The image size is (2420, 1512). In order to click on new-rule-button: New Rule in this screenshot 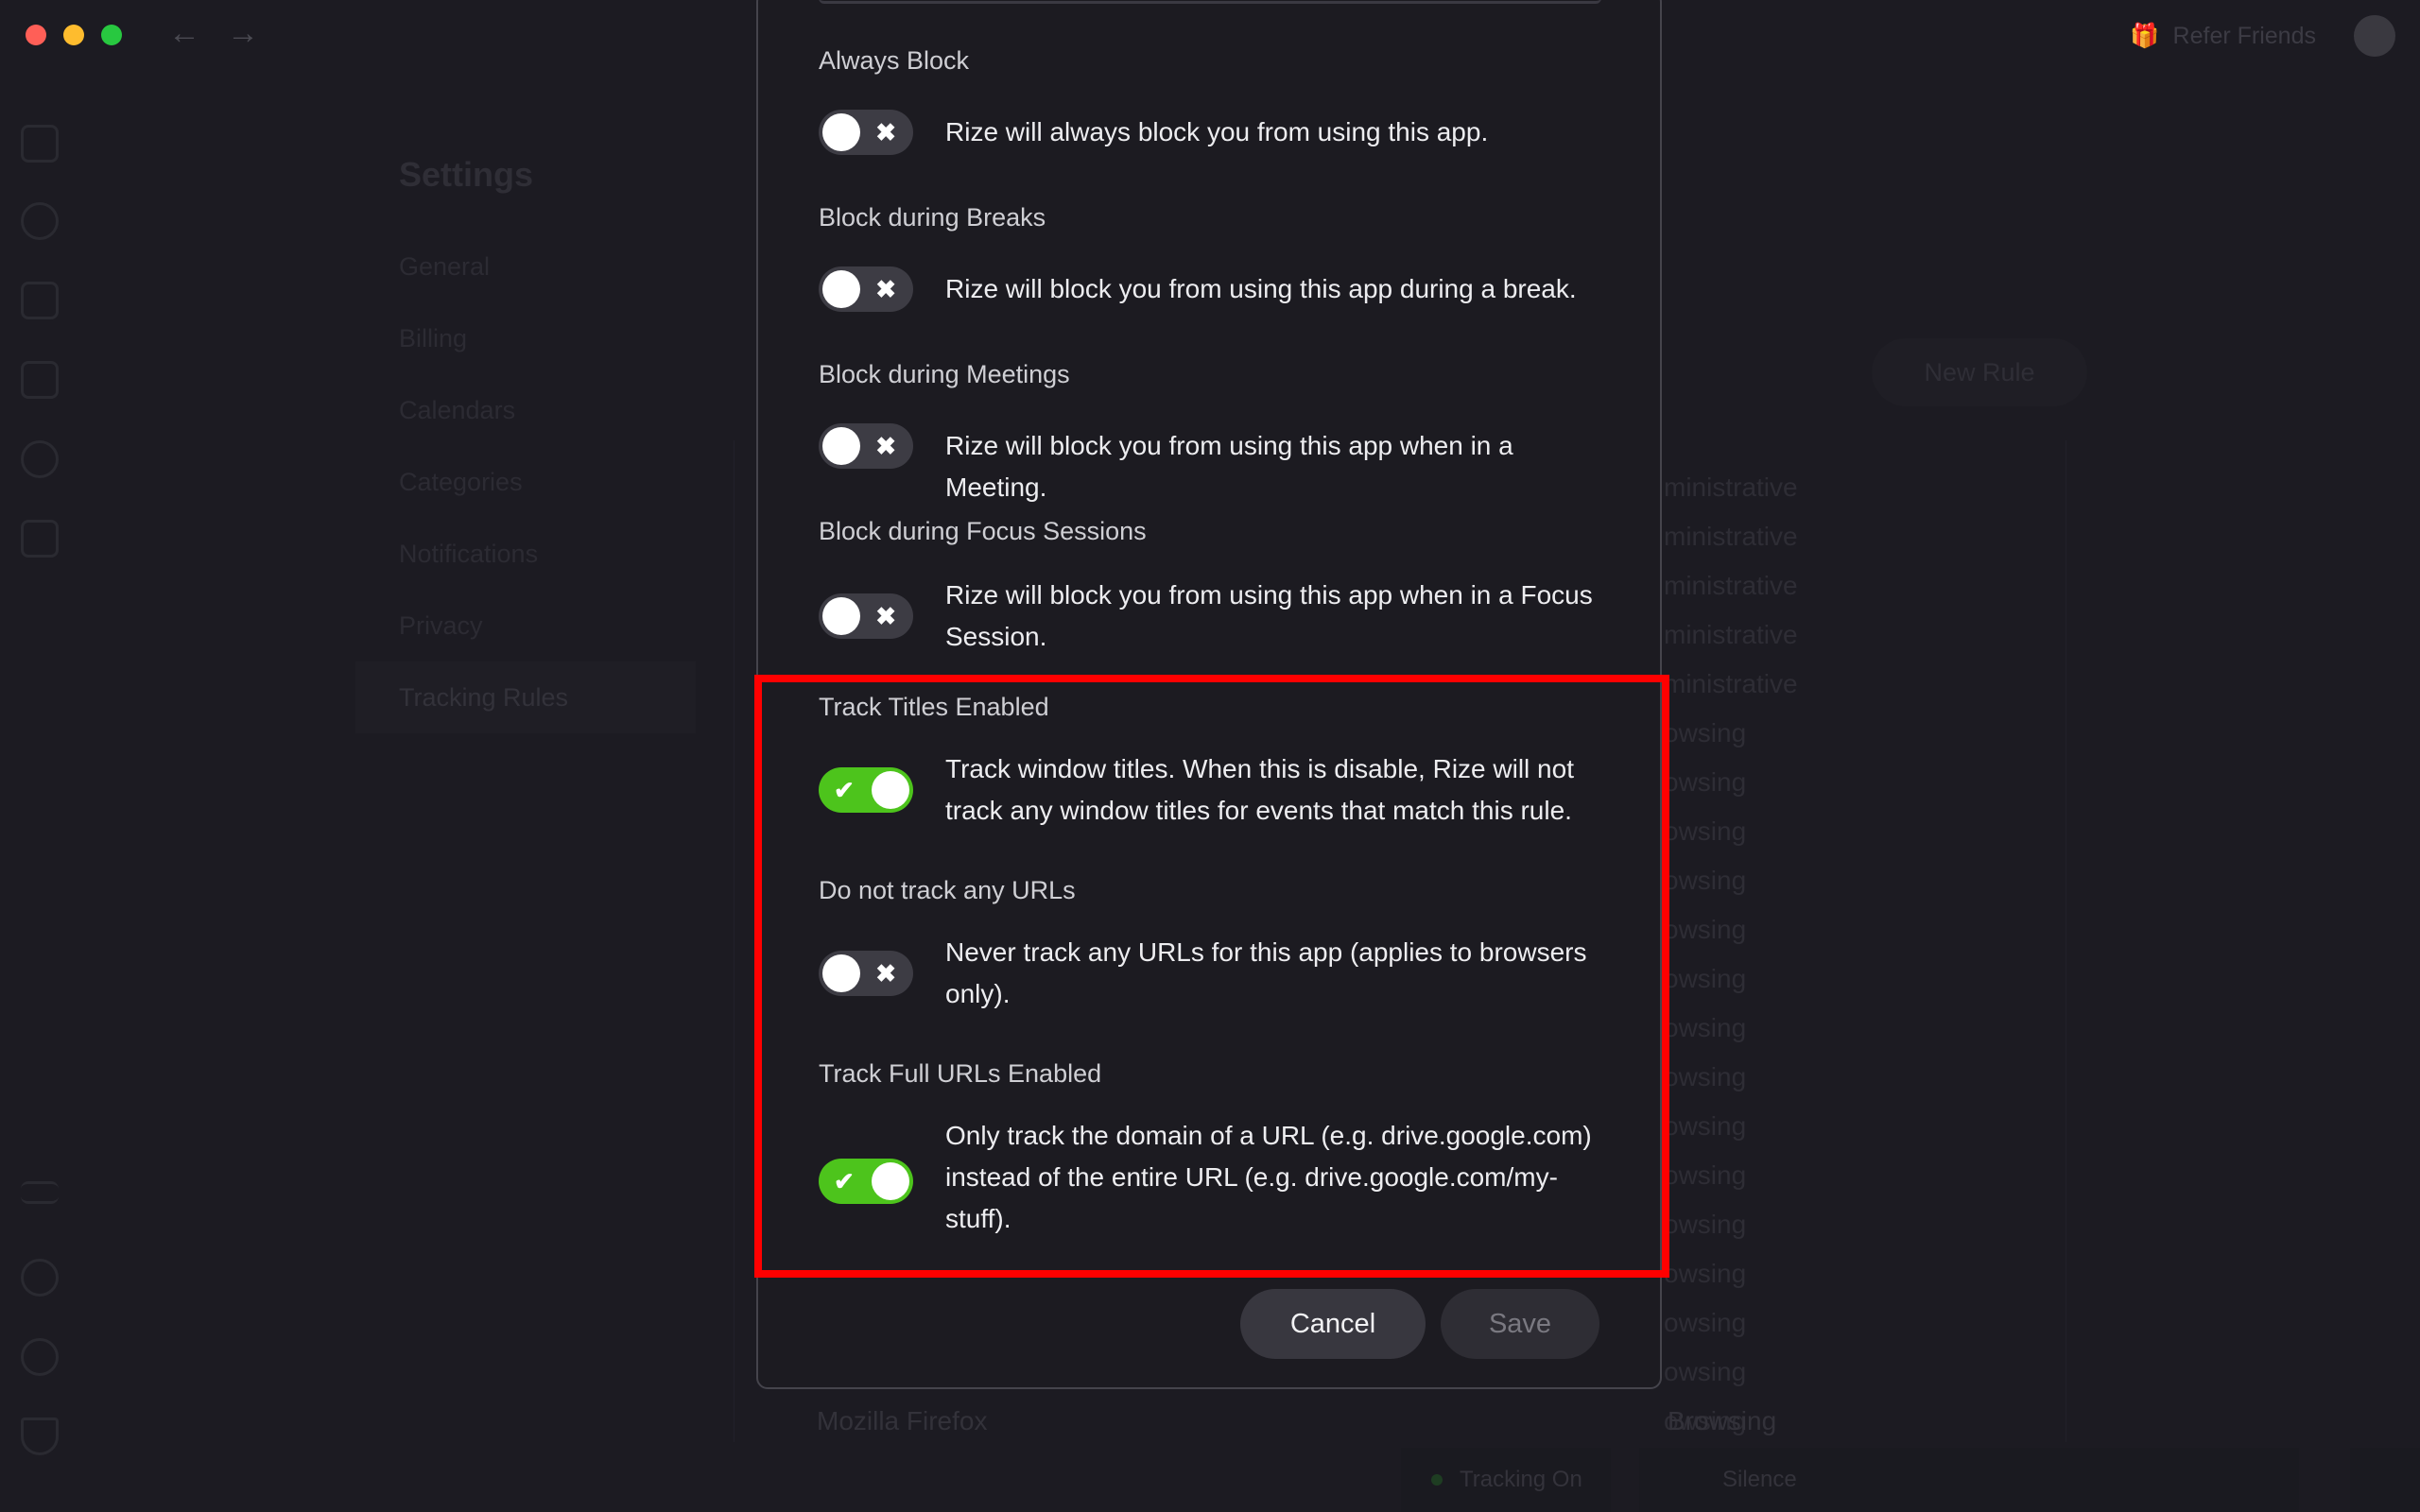, I will do `click(1979, 372)`.